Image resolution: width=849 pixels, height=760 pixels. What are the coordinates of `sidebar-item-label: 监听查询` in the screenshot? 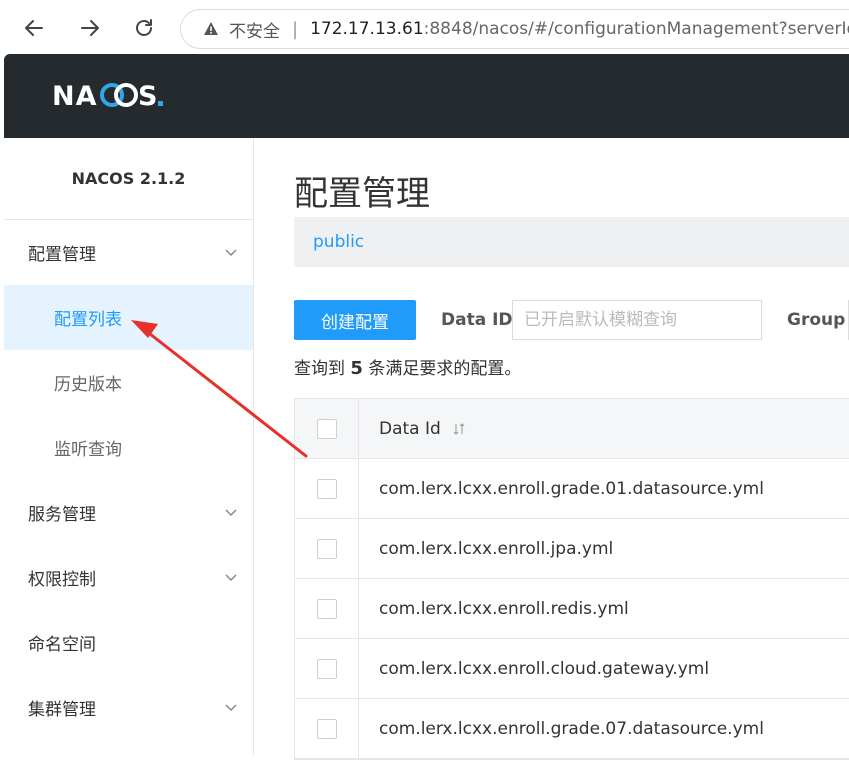 It's located at (88, 450).